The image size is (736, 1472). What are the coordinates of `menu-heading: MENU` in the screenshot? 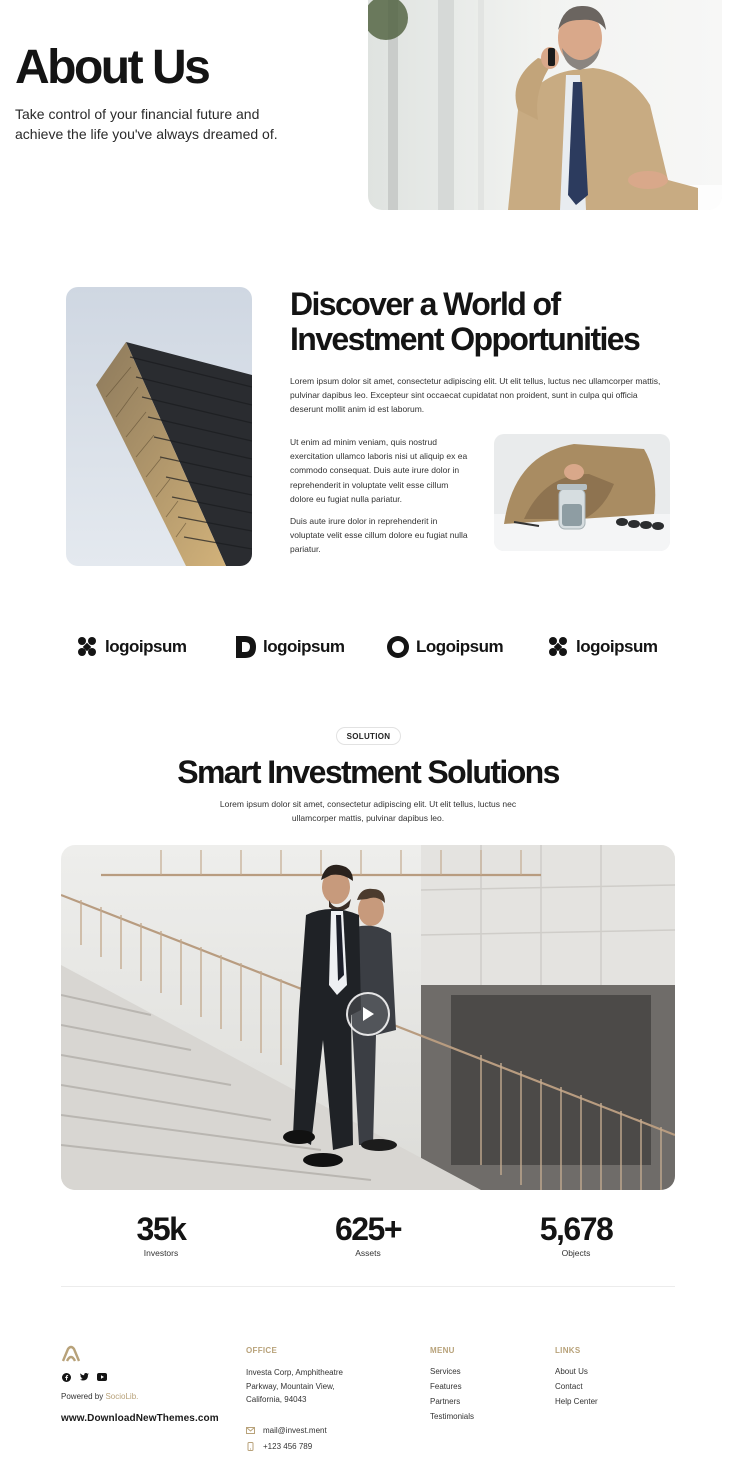 It's located at (442, 1350).